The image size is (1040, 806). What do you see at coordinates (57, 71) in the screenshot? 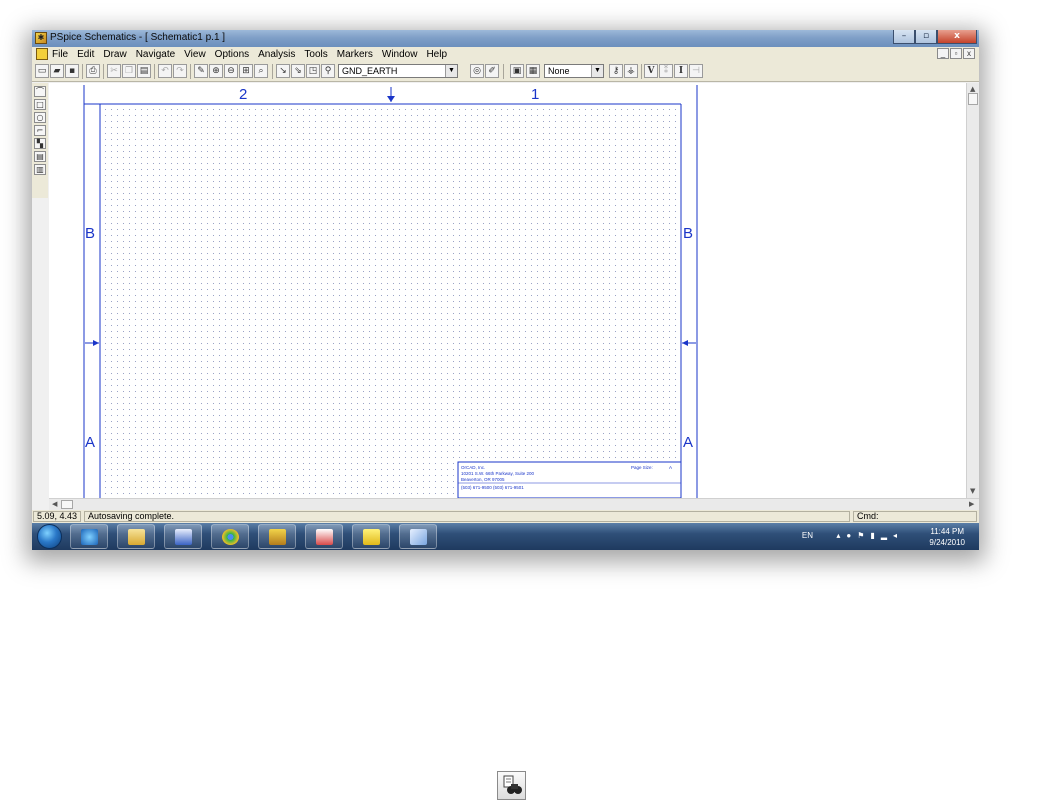
I see `open-folder-icon: ▰` at bounding box center [57, 71].